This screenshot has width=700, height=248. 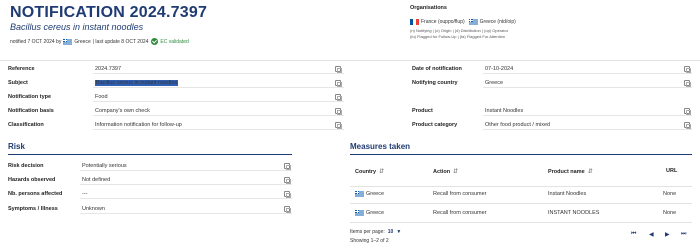 What do you see at coordinates (369, 172) in the screenshot?
I see `column-header-country: Country ⇵` at bounding box center [369, 172].